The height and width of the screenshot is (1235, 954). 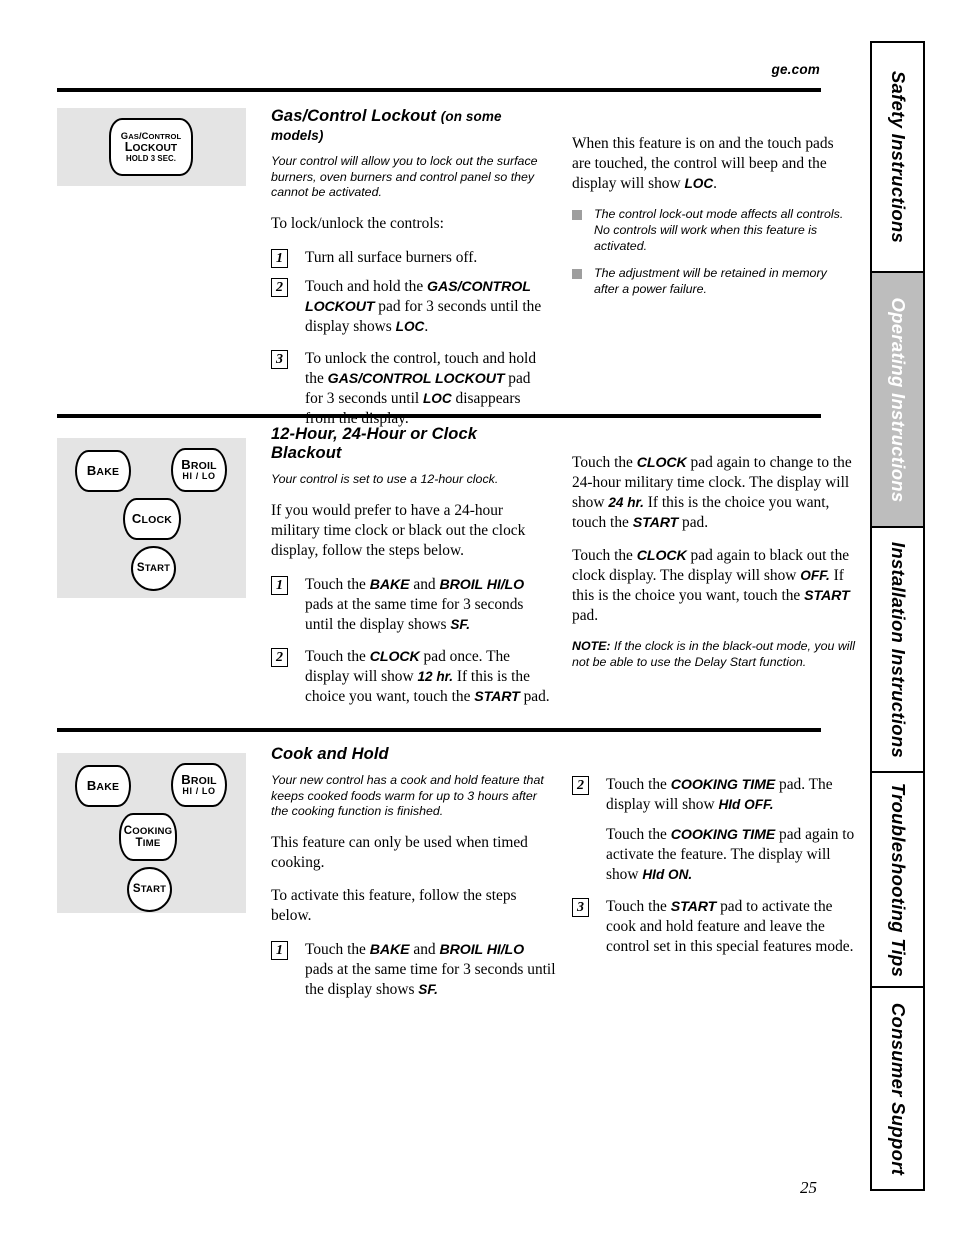 I want to click on section-heading-cook-and-hold: Cook and Hold, so click(x=330, y=754).